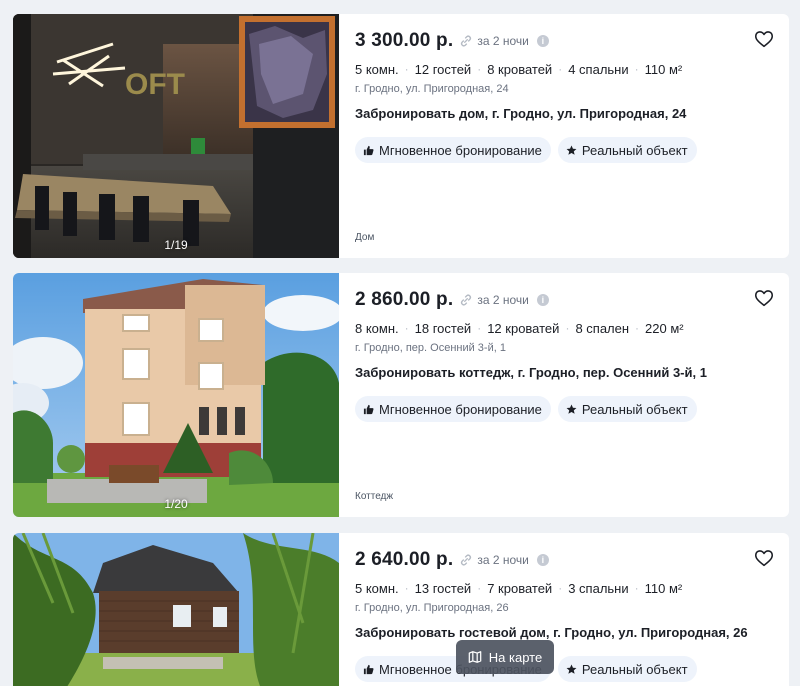  I want to click on listing-photo: 1/20, so click(176, 395).